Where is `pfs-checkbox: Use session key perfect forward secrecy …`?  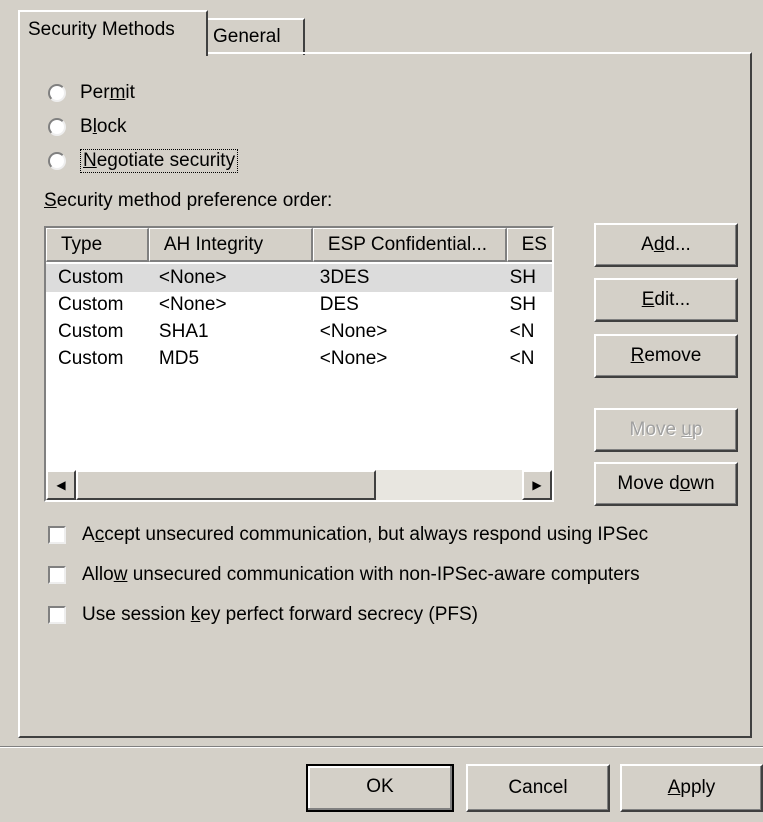 pfs-checkbox: Use session key perfect forward secrecy … is located at coordinates (263, 615).